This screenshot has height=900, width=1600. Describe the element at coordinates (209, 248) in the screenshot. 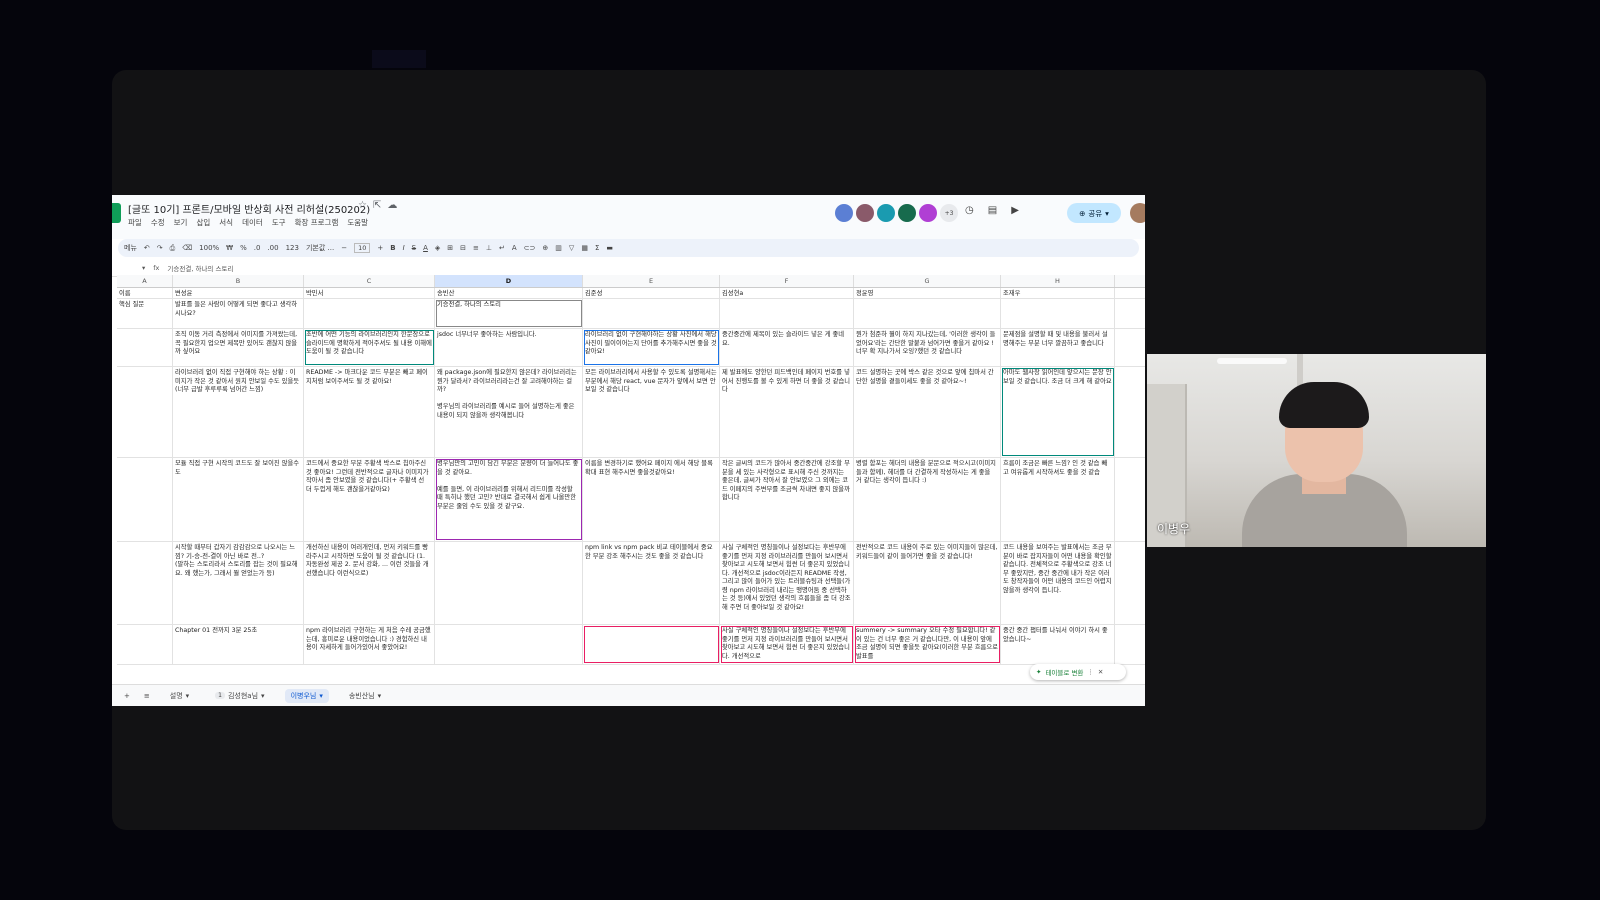

I see `zoom-select: 100%` at that location.